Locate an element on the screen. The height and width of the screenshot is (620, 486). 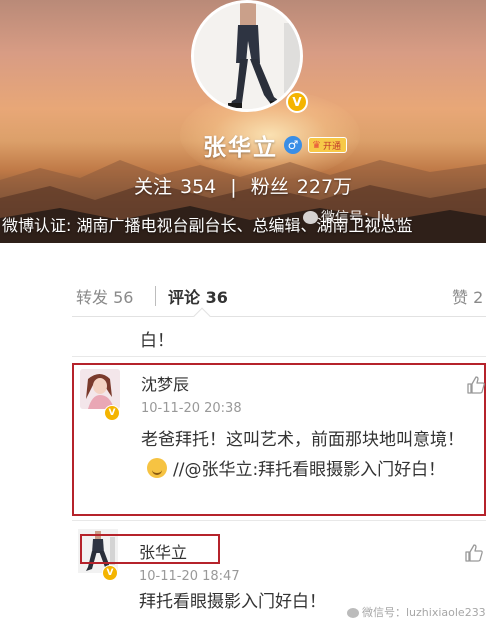
watermark-bottom: 微信号：luzhixiaole233 is located at coordinates (416, 612).